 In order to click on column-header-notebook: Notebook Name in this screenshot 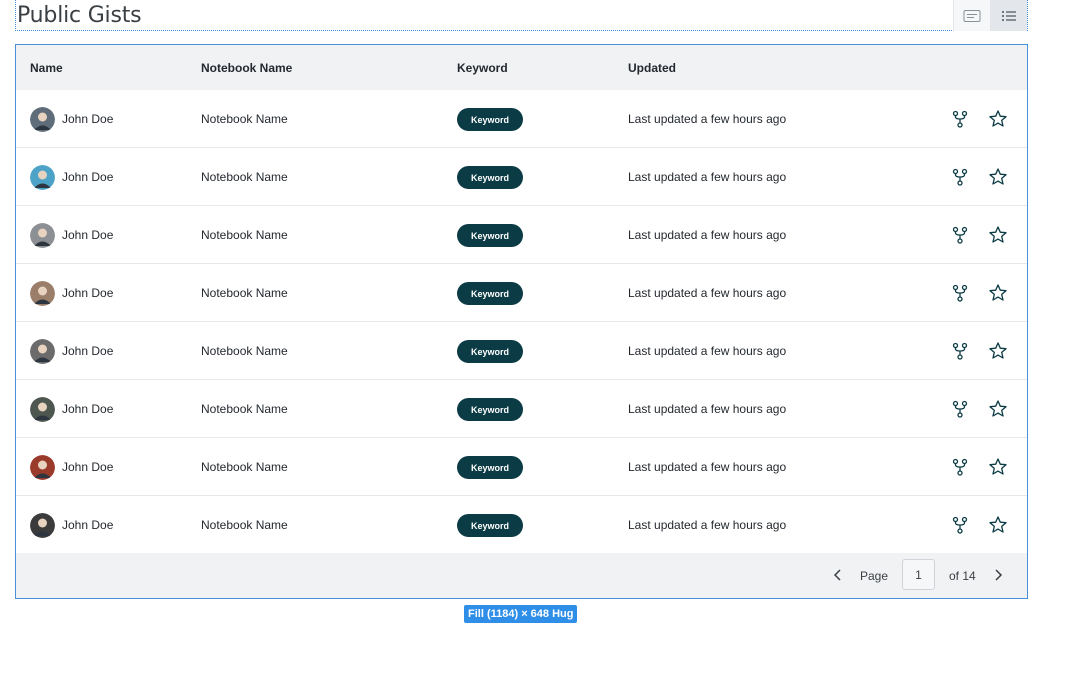, I will do `click(246, 68)`.